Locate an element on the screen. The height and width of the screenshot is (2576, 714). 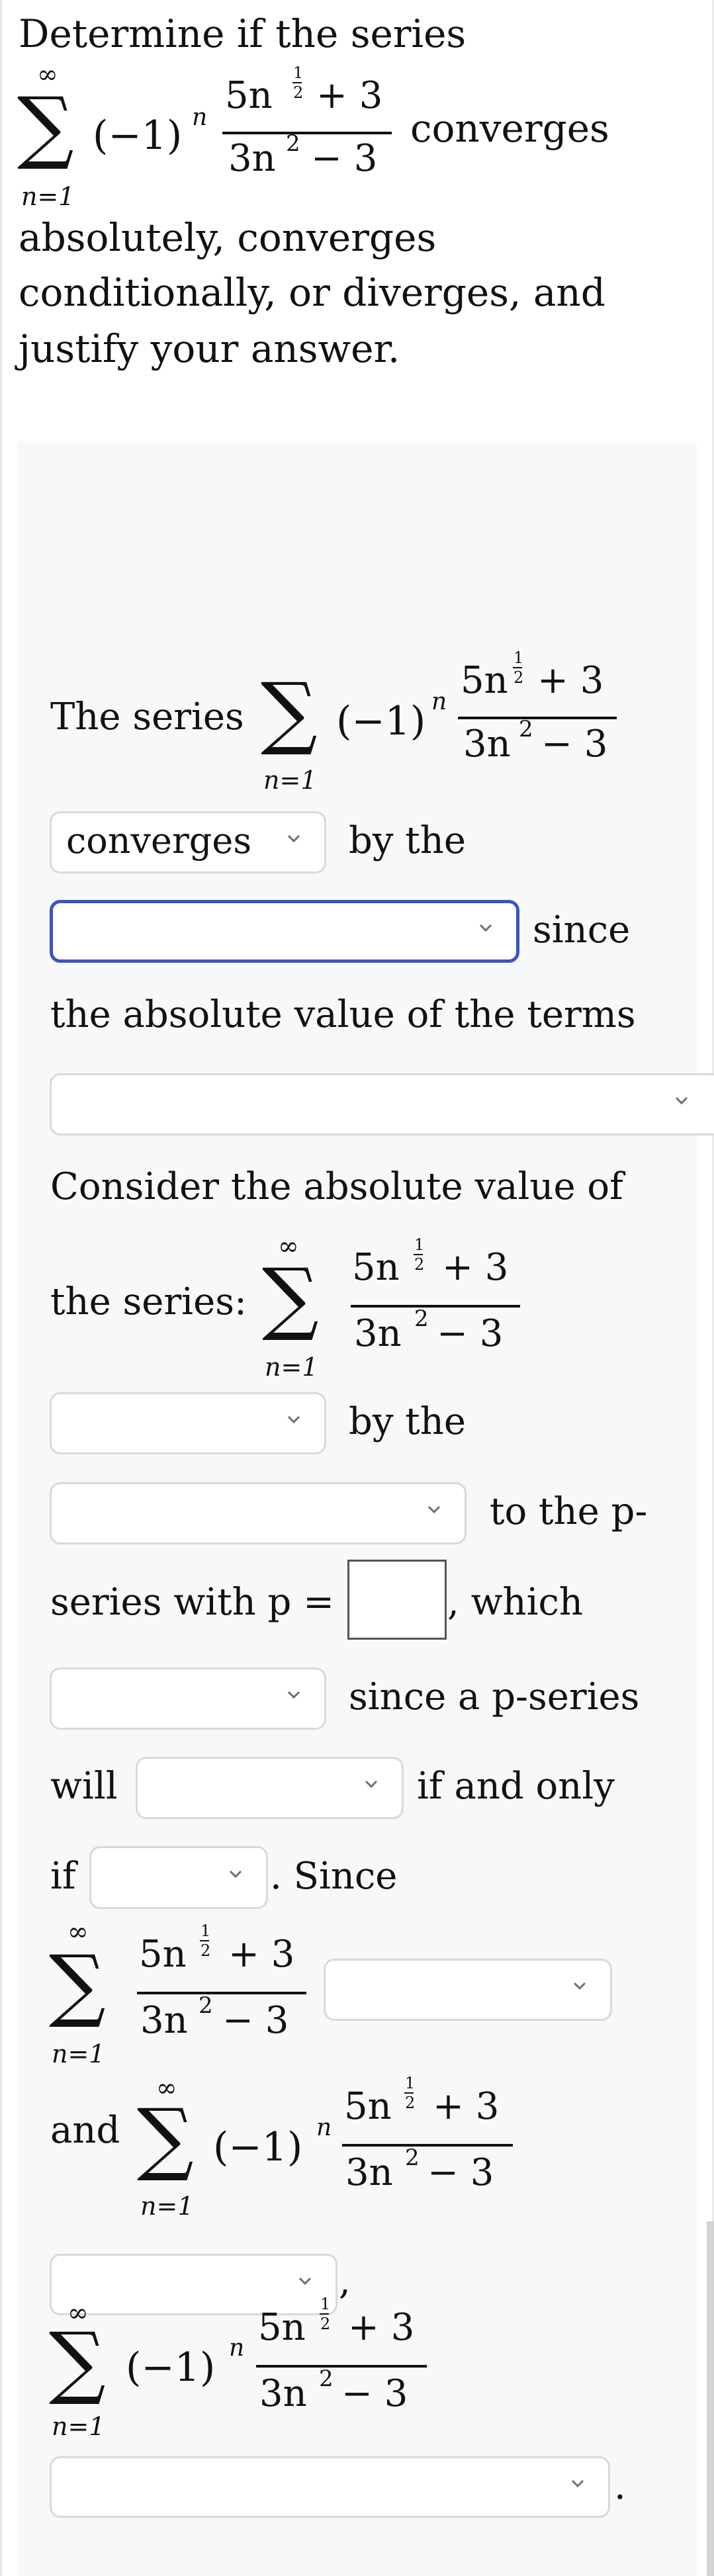
p-series-result-select is located at coordinates (188, 1698).